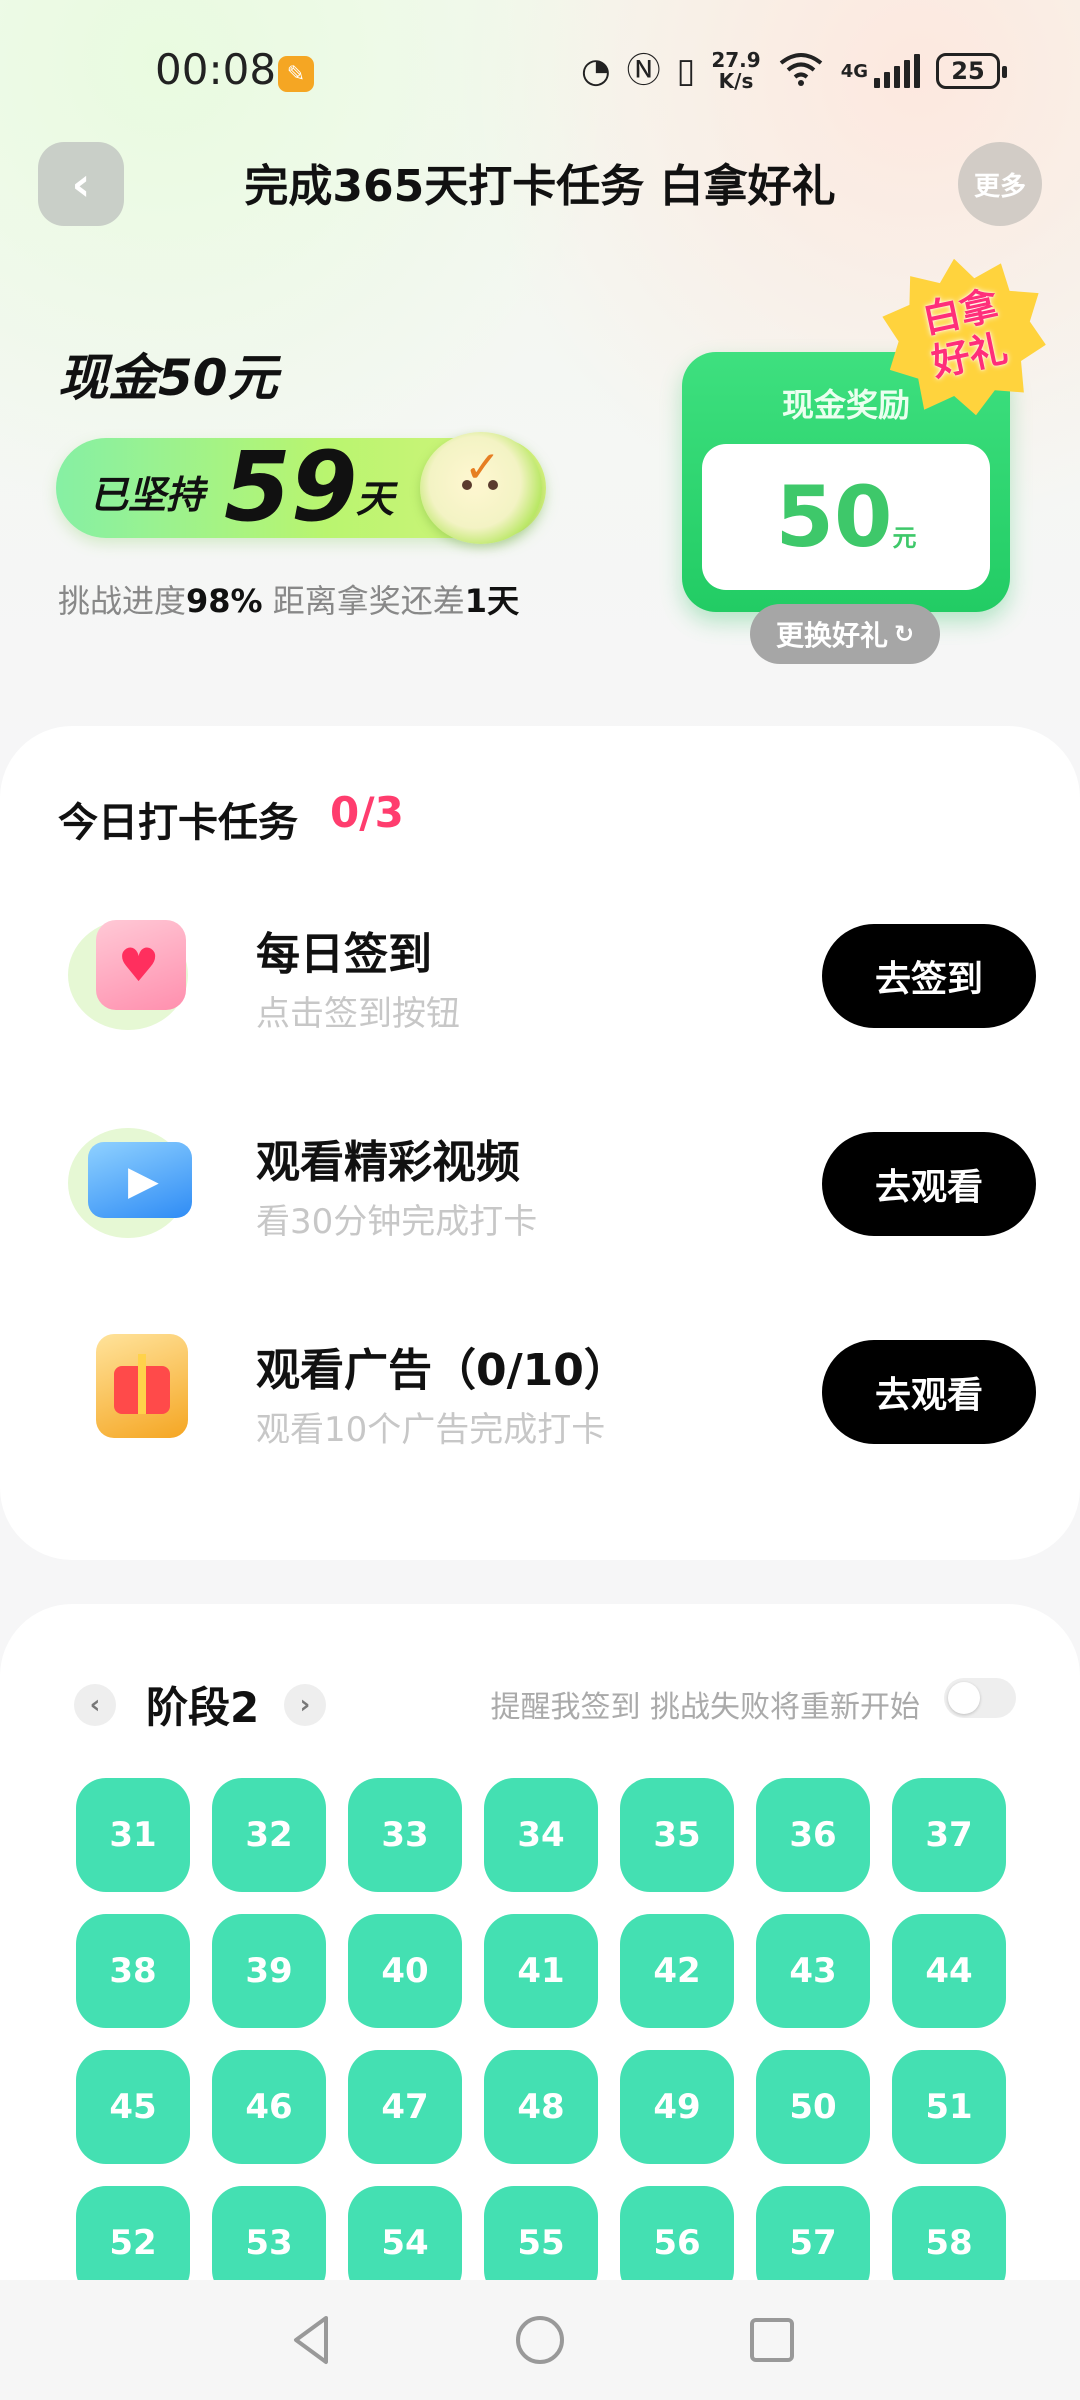 The width and height of the screenshot is (1080, 2400). I want to click on nav-back-icon, so click(312, 2340).